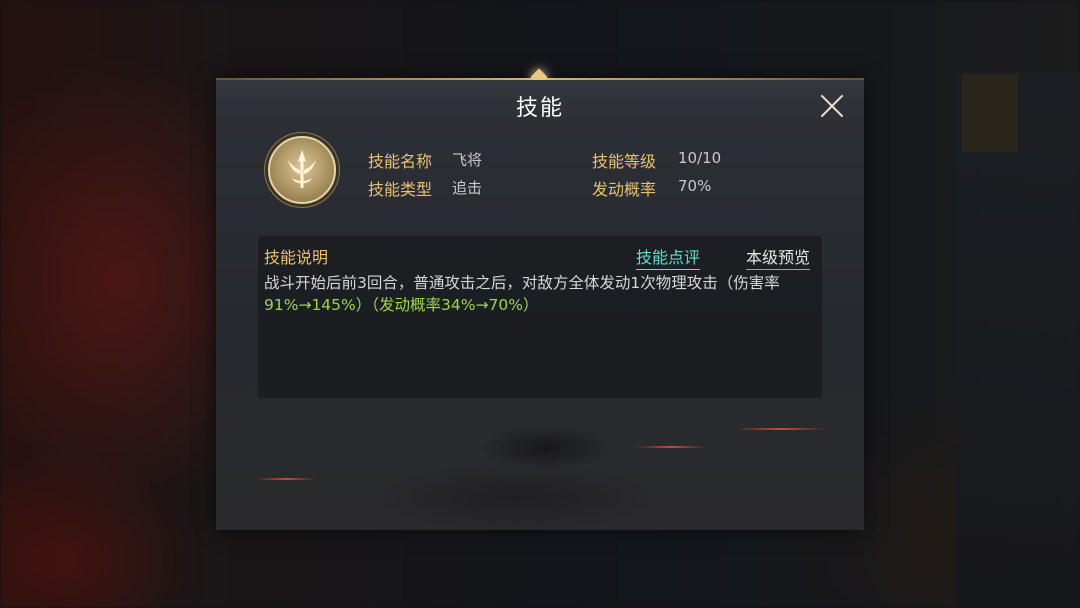 Image resolution: width=1080 pixels, height=608 pixels. Describe the element at coordinates (530, 305) in the screenshot. I see `description-end: ）` at that location.